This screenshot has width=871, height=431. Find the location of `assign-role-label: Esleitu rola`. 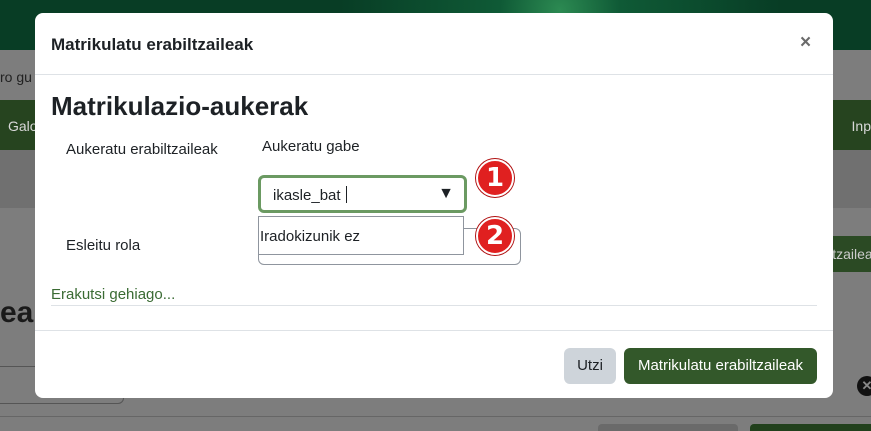

assign-role-label: Esleitu rola is located at coordinates (103, 245).